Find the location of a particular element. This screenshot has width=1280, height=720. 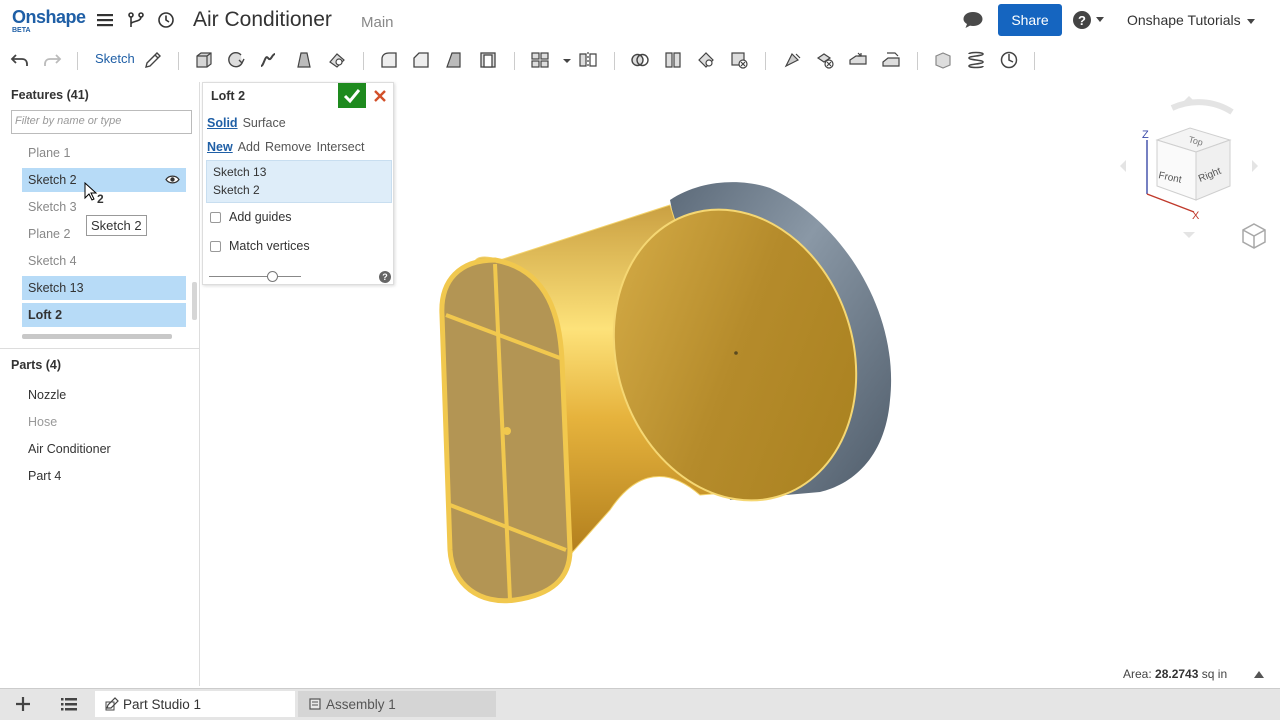

area-unit: sq in is located at coordinates (1214, 674).